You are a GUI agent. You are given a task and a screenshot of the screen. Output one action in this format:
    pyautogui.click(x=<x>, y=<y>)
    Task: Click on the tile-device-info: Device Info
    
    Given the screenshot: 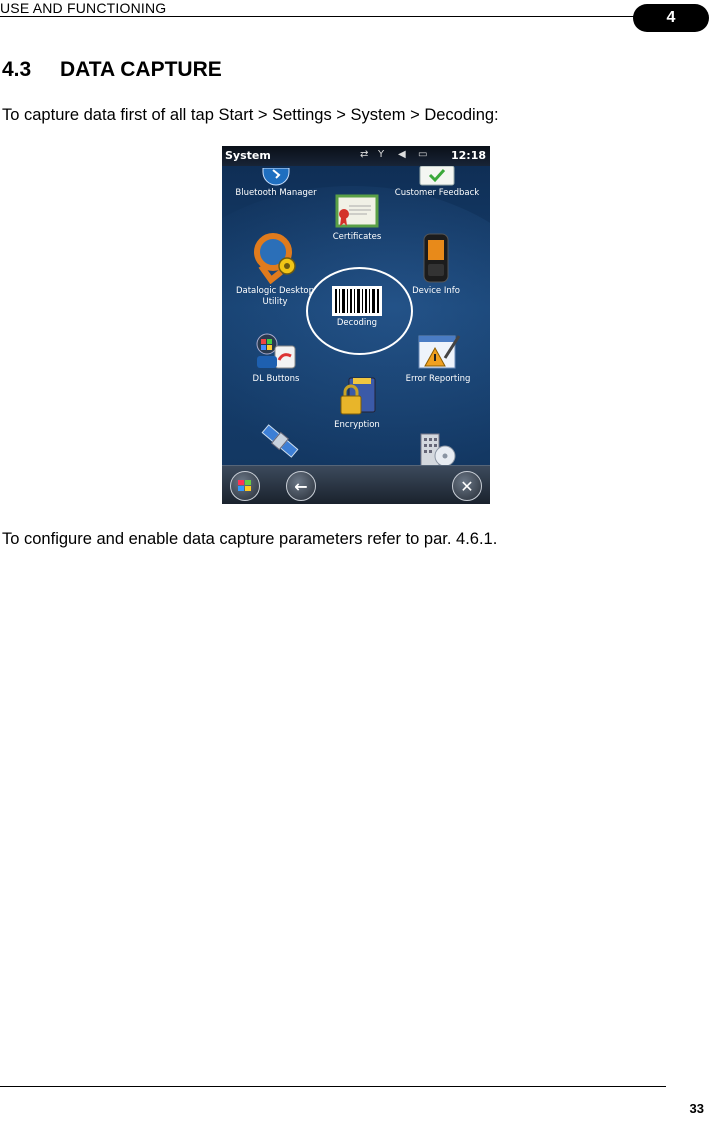 What is the action you would take?
    pyautogui.click(x=436, y=264)
    